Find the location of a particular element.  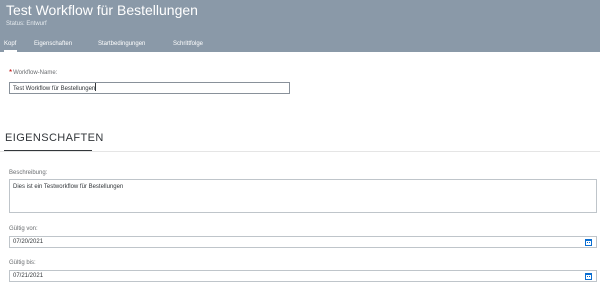

workflow-name-label-text: Workflow-Name: is located at coordinates (35, 73).